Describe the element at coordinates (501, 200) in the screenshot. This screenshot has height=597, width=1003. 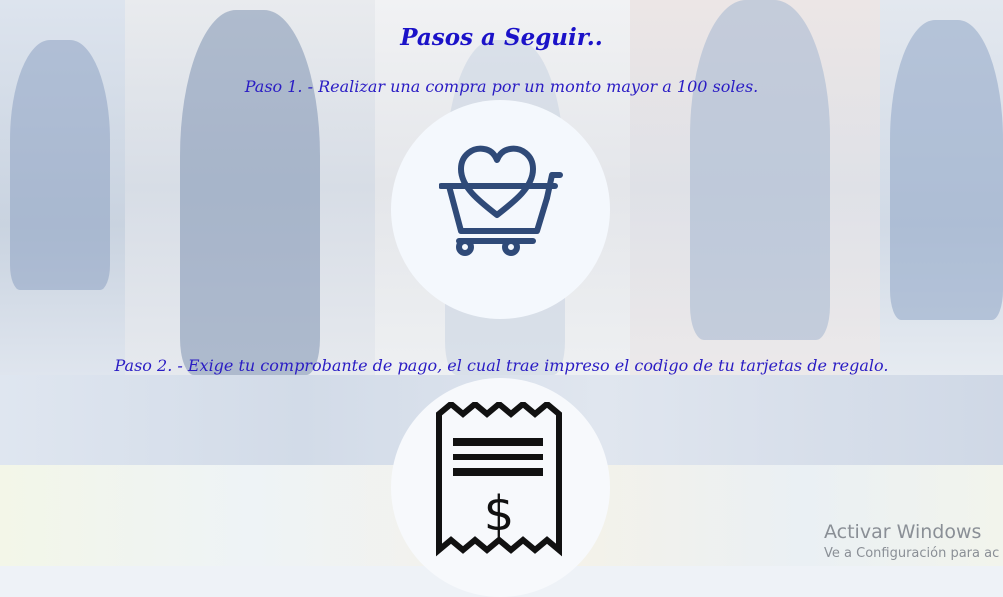
I see `shopping-cart-heart-icon` at that location.